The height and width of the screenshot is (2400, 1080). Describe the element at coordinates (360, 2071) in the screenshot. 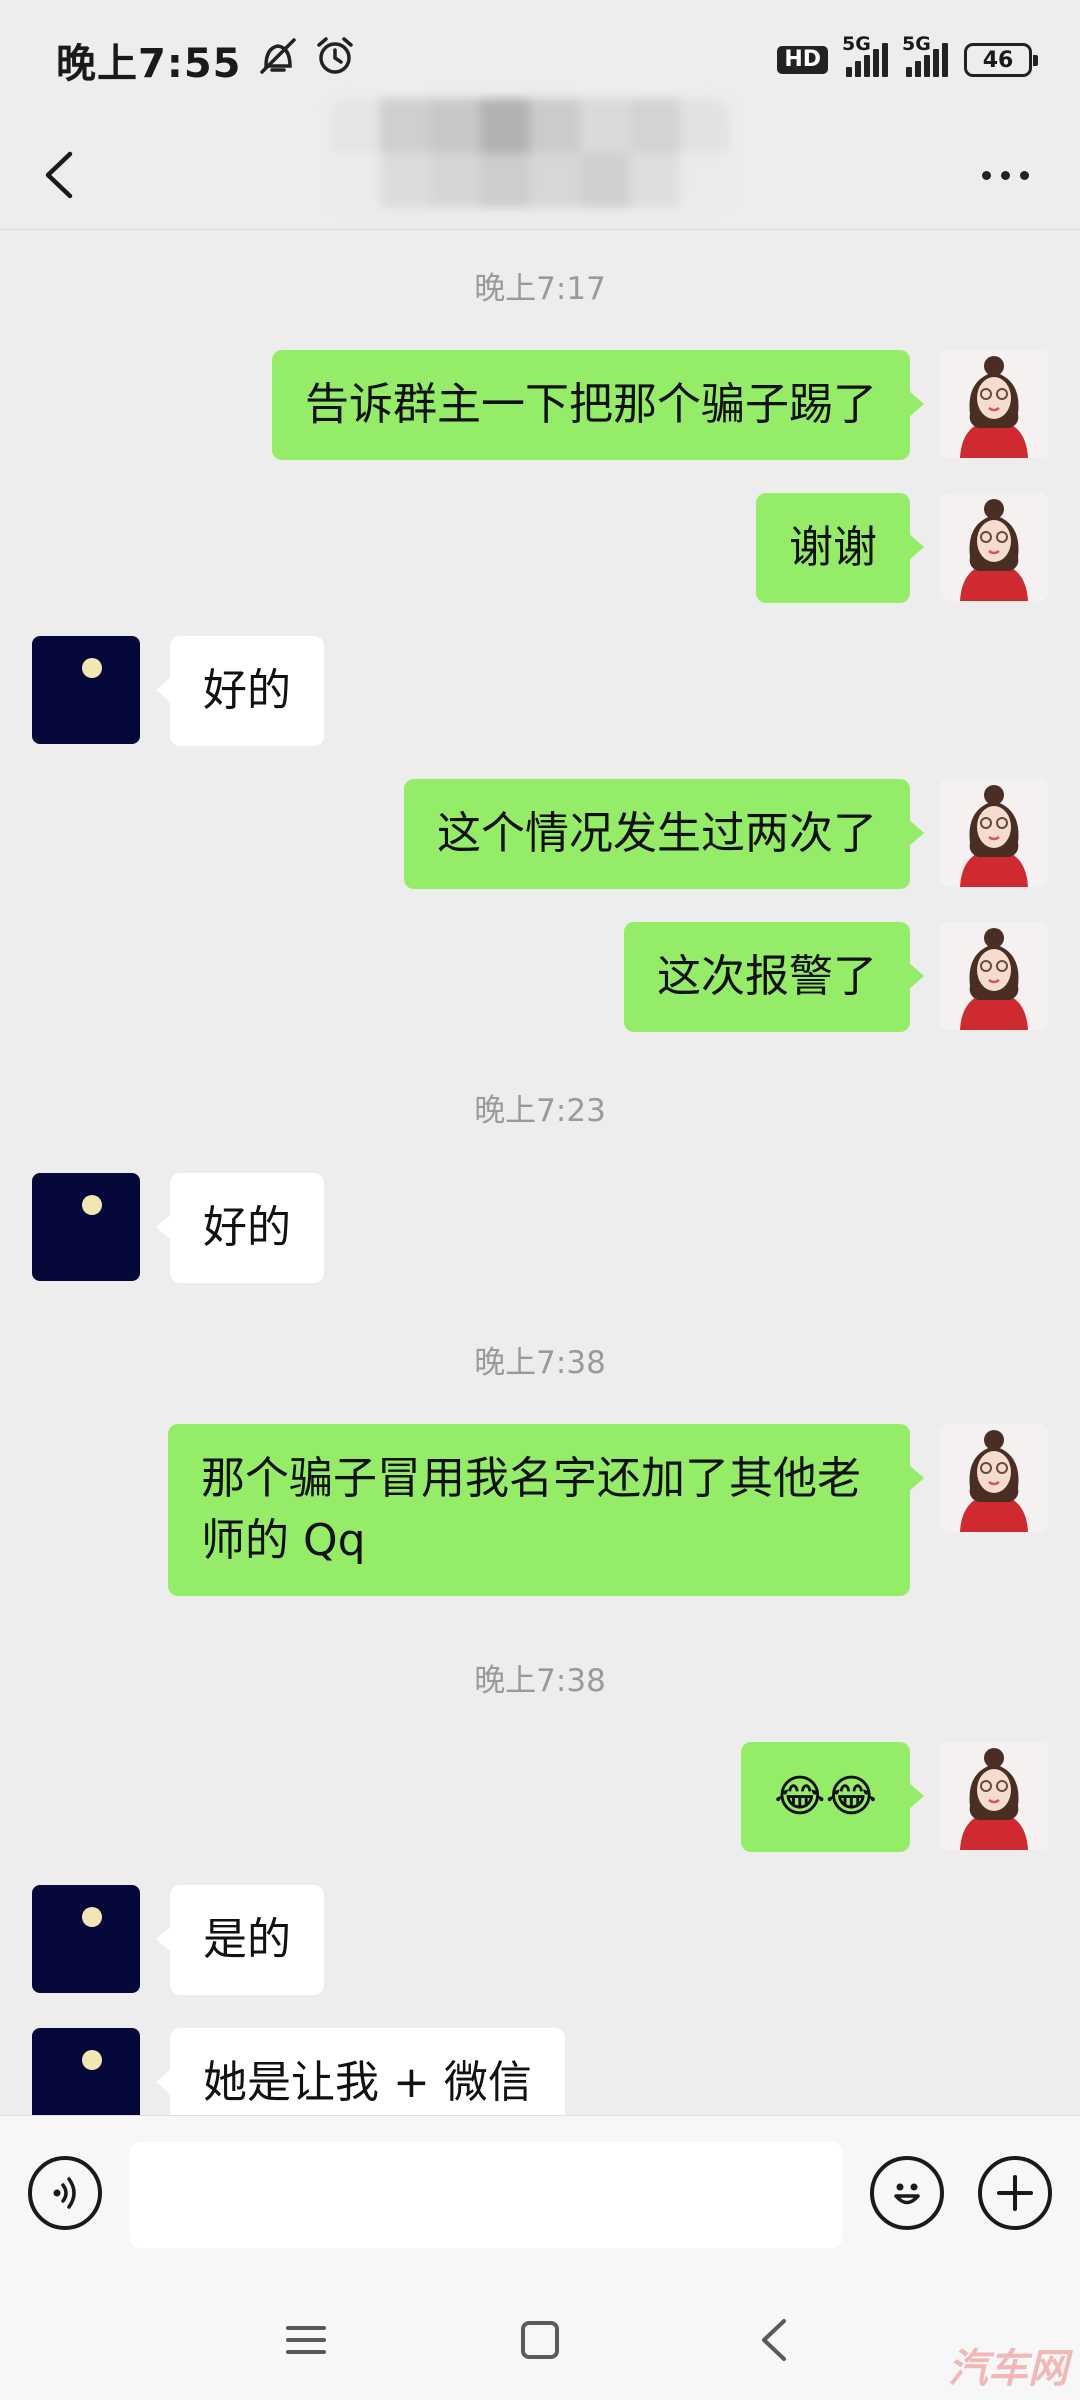

I see `incoming-message: 她是让我 + 微信` at that location.